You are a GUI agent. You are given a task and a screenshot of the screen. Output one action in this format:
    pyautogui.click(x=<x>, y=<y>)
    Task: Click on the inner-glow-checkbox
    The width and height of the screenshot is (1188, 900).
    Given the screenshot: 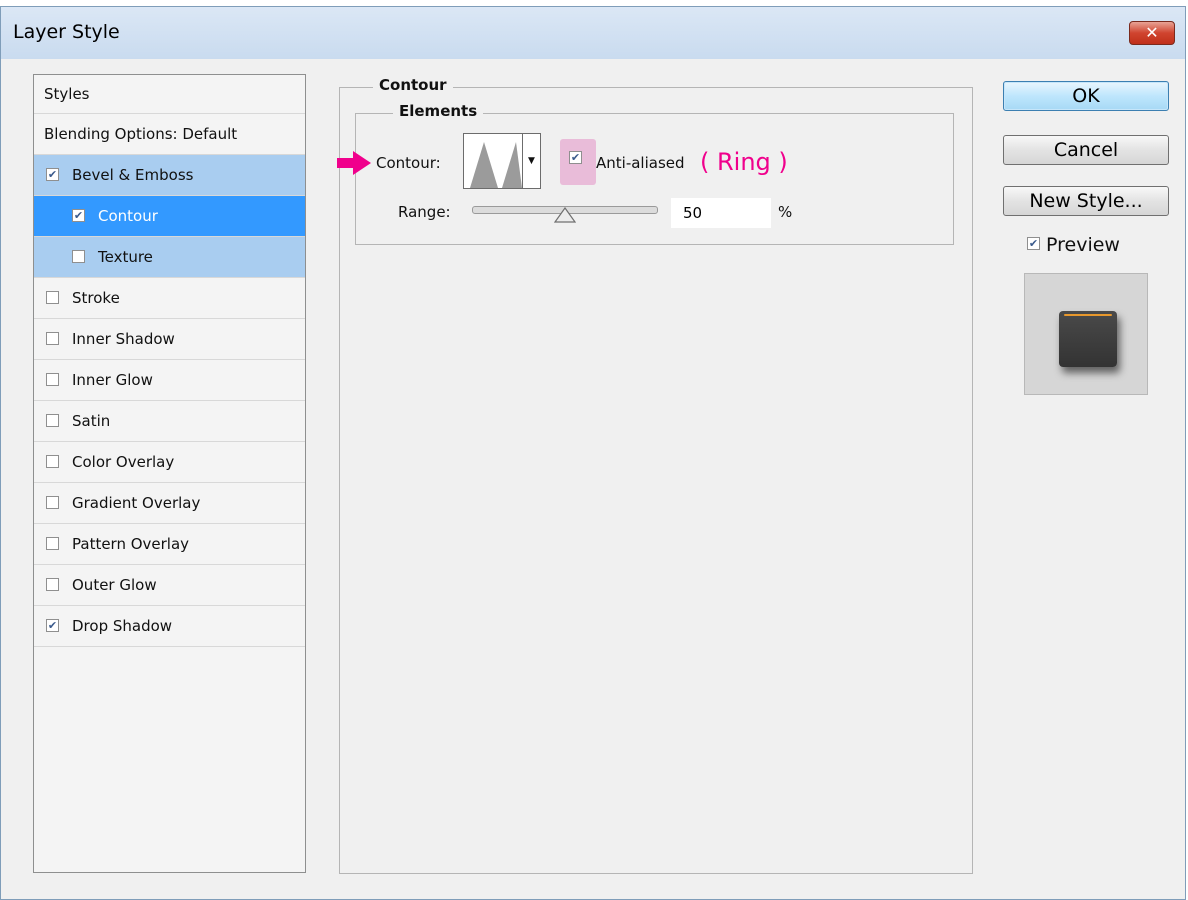 What is the action you would take?
    pyautogui.click(x=52, y=379)
    